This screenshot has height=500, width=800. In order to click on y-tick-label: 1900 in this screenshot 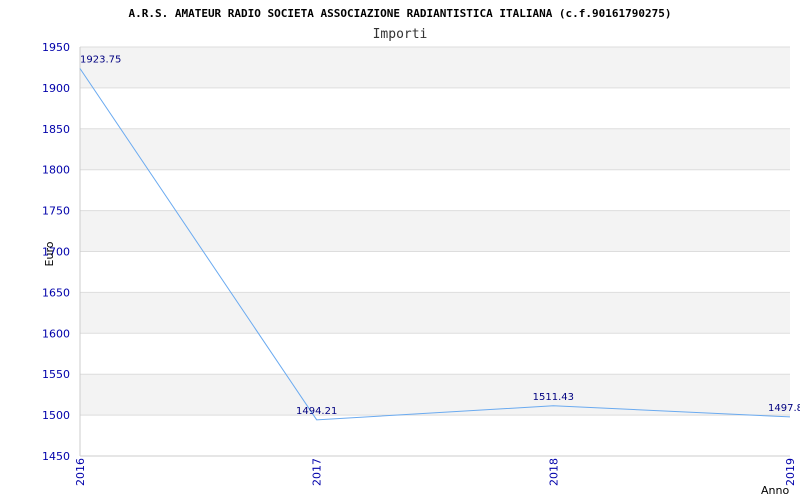, I will do `click(56, 88)`.